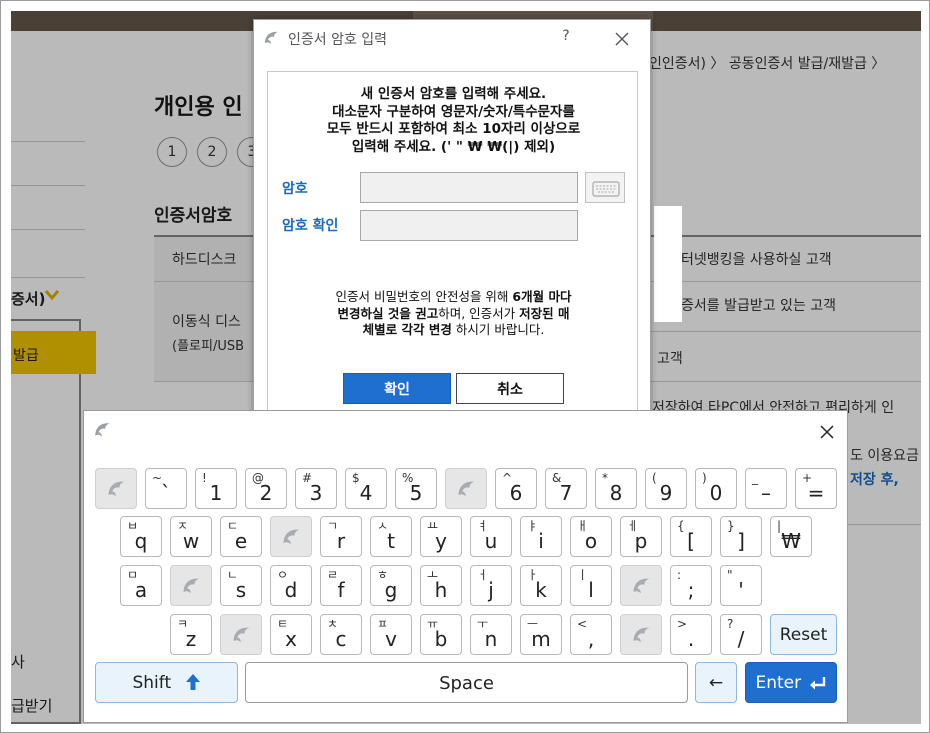  I want to click on key-₩: | ₩, so click(791, 536).